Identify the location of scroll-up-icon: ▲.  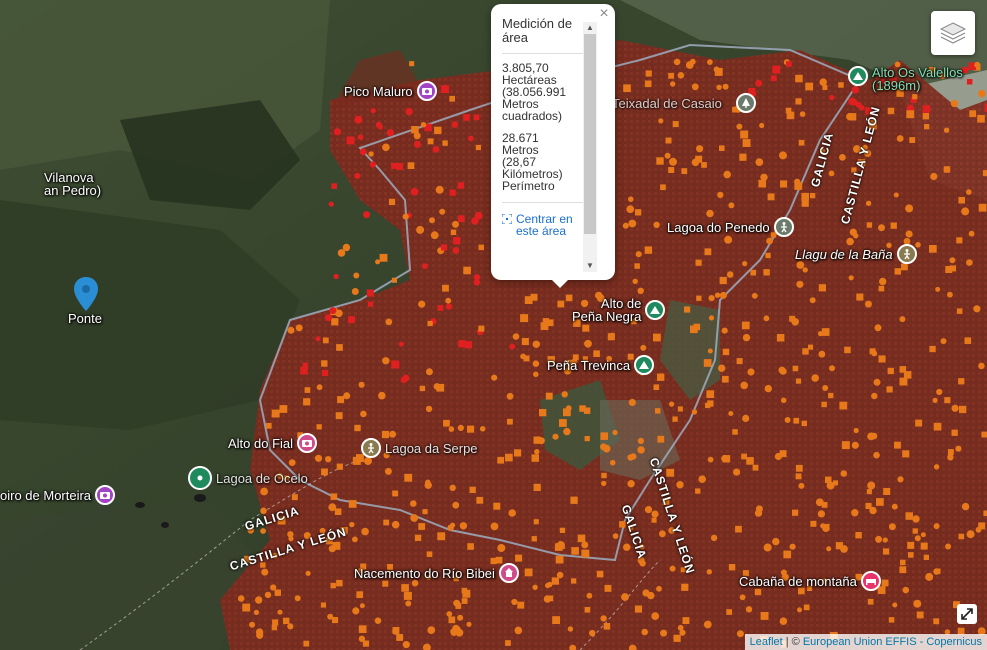
(590, 28).